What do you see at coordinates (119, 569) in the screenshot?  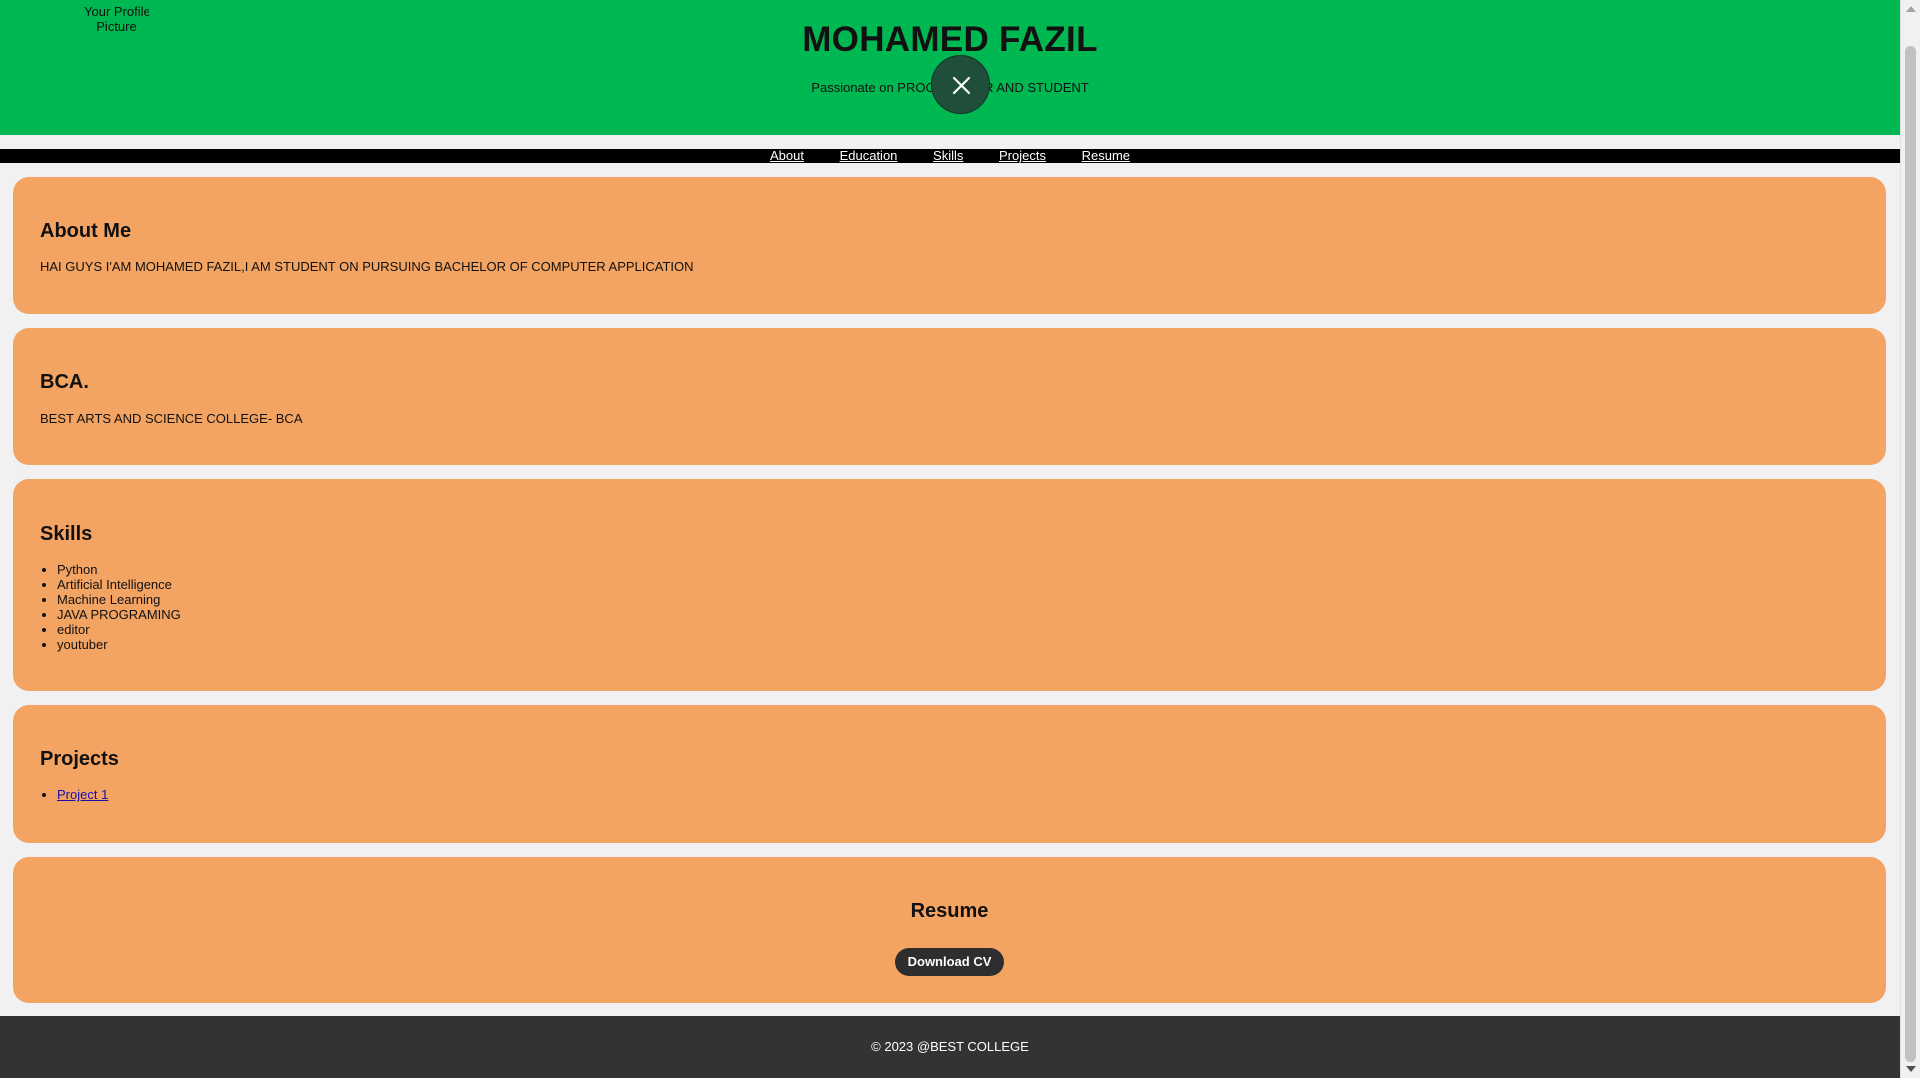 I see `list-item: Python` at bounding box center [119, 569].